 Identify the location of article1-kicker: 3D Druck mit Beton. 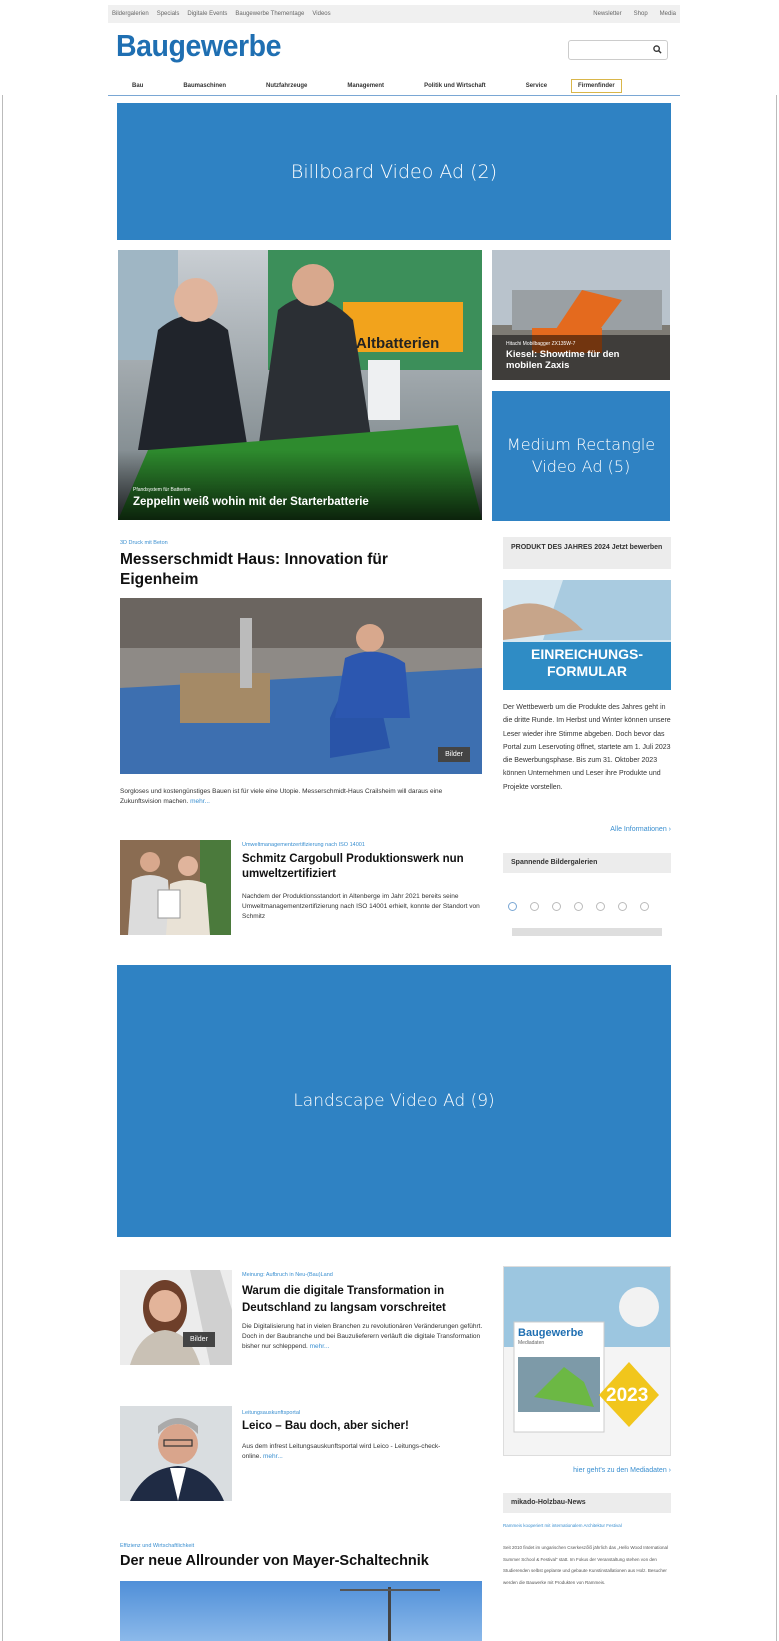
(144, 543).